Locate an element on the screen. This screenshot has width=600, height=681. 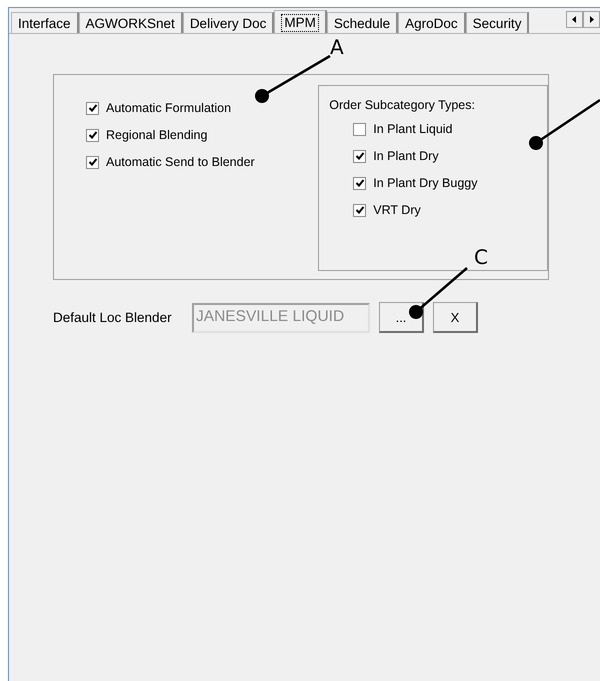
checkbox-label: In Plant Dry is located at coordinates (406, 156).